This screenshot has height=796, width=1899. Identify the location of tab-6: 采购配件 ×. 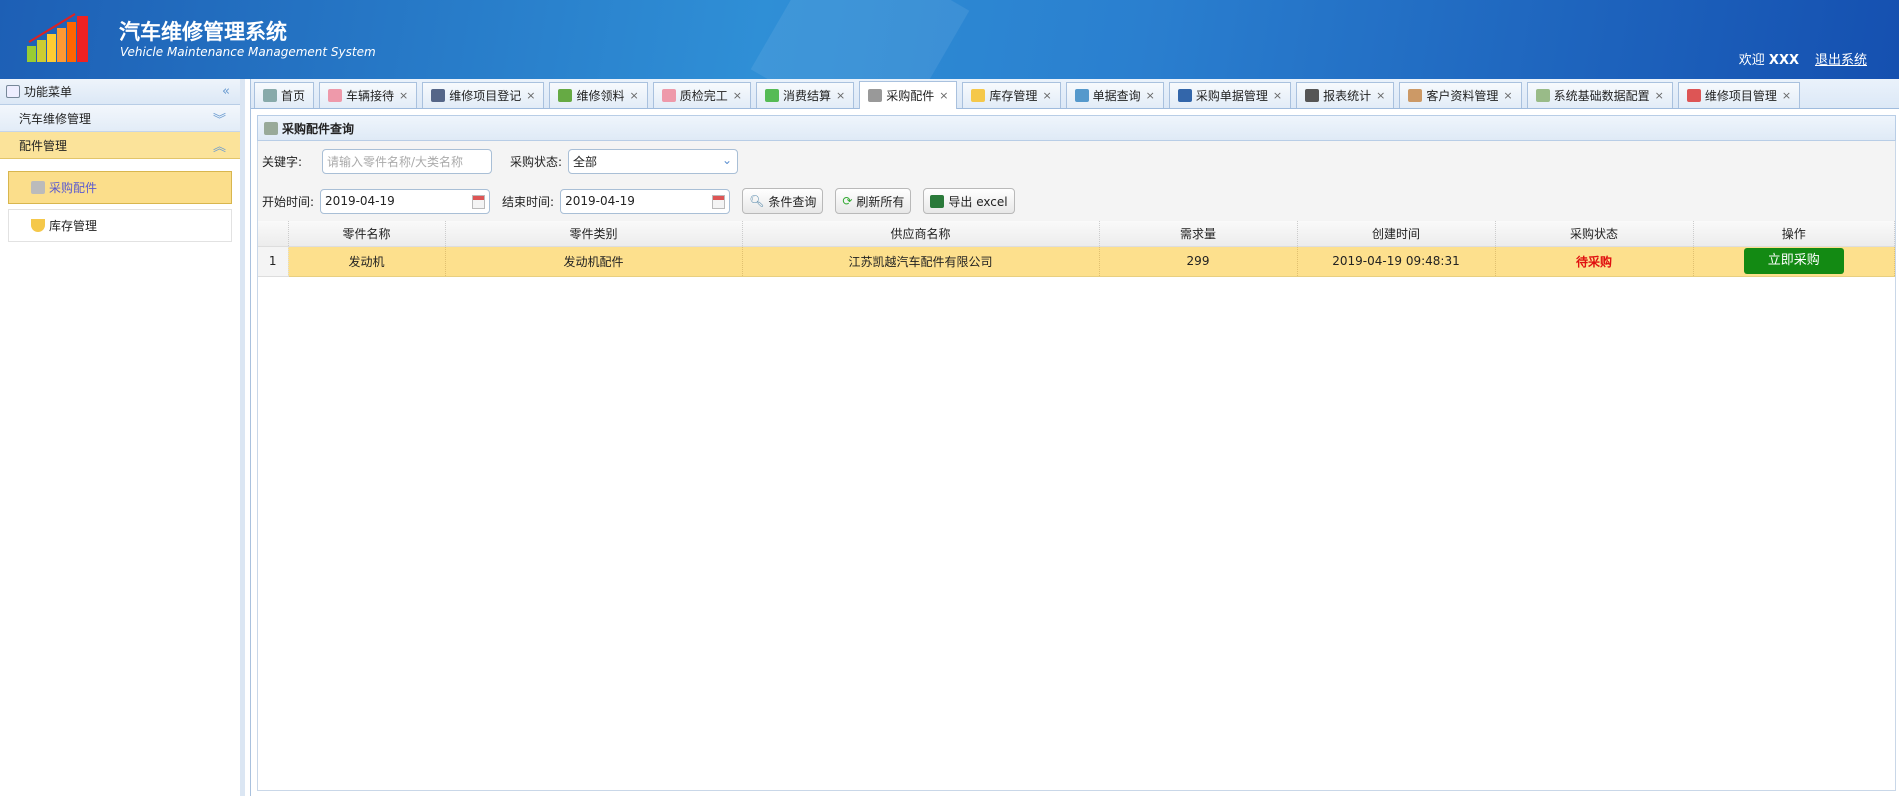
(908, 95).